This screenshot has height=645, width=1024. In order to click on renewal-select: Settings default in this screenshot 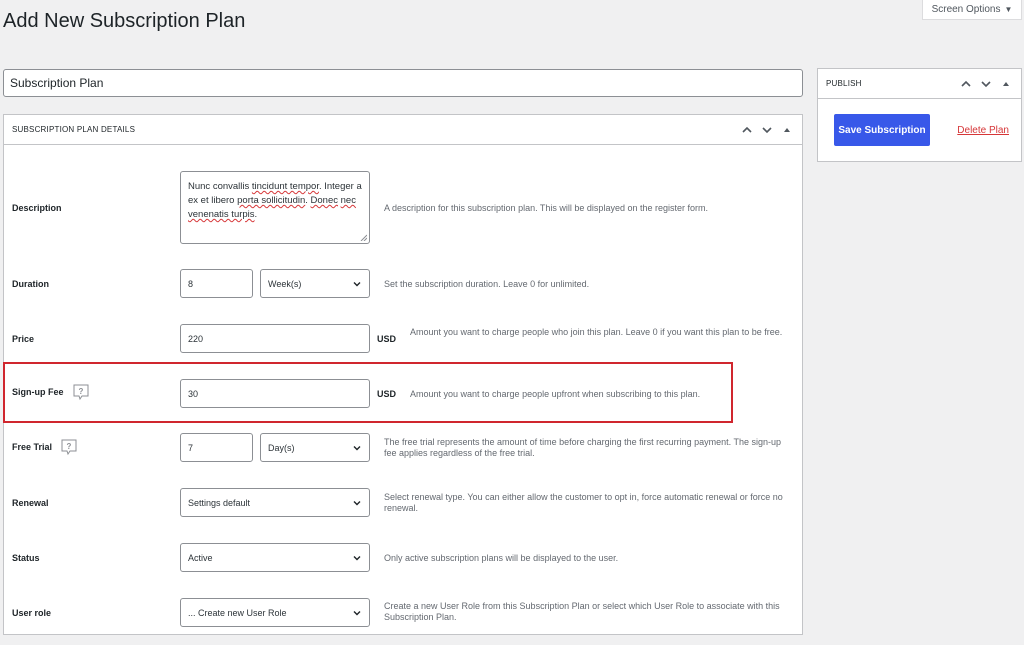, I will do `click(275, 502)`.